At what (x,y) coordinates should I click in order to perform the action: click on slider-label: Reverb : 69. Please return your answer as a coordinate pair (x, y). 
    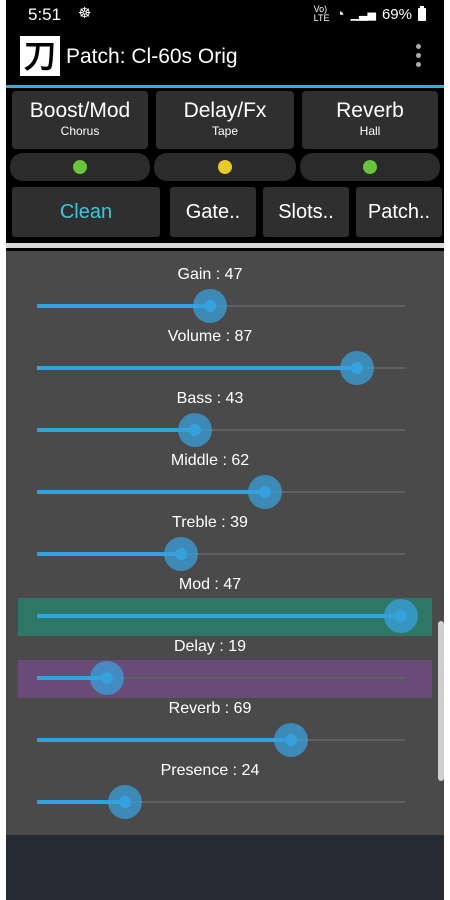
    Looking at the image, I should click on (210, 708).